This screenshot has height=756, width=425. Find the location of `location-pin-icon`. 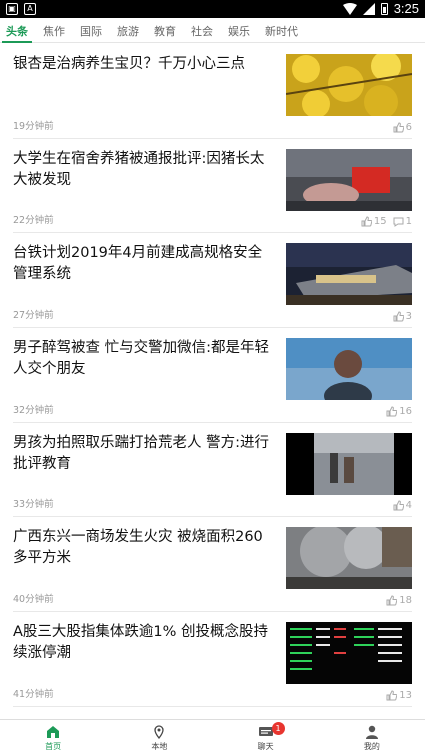

location-pin-icon is located at coordinates (159, 731).